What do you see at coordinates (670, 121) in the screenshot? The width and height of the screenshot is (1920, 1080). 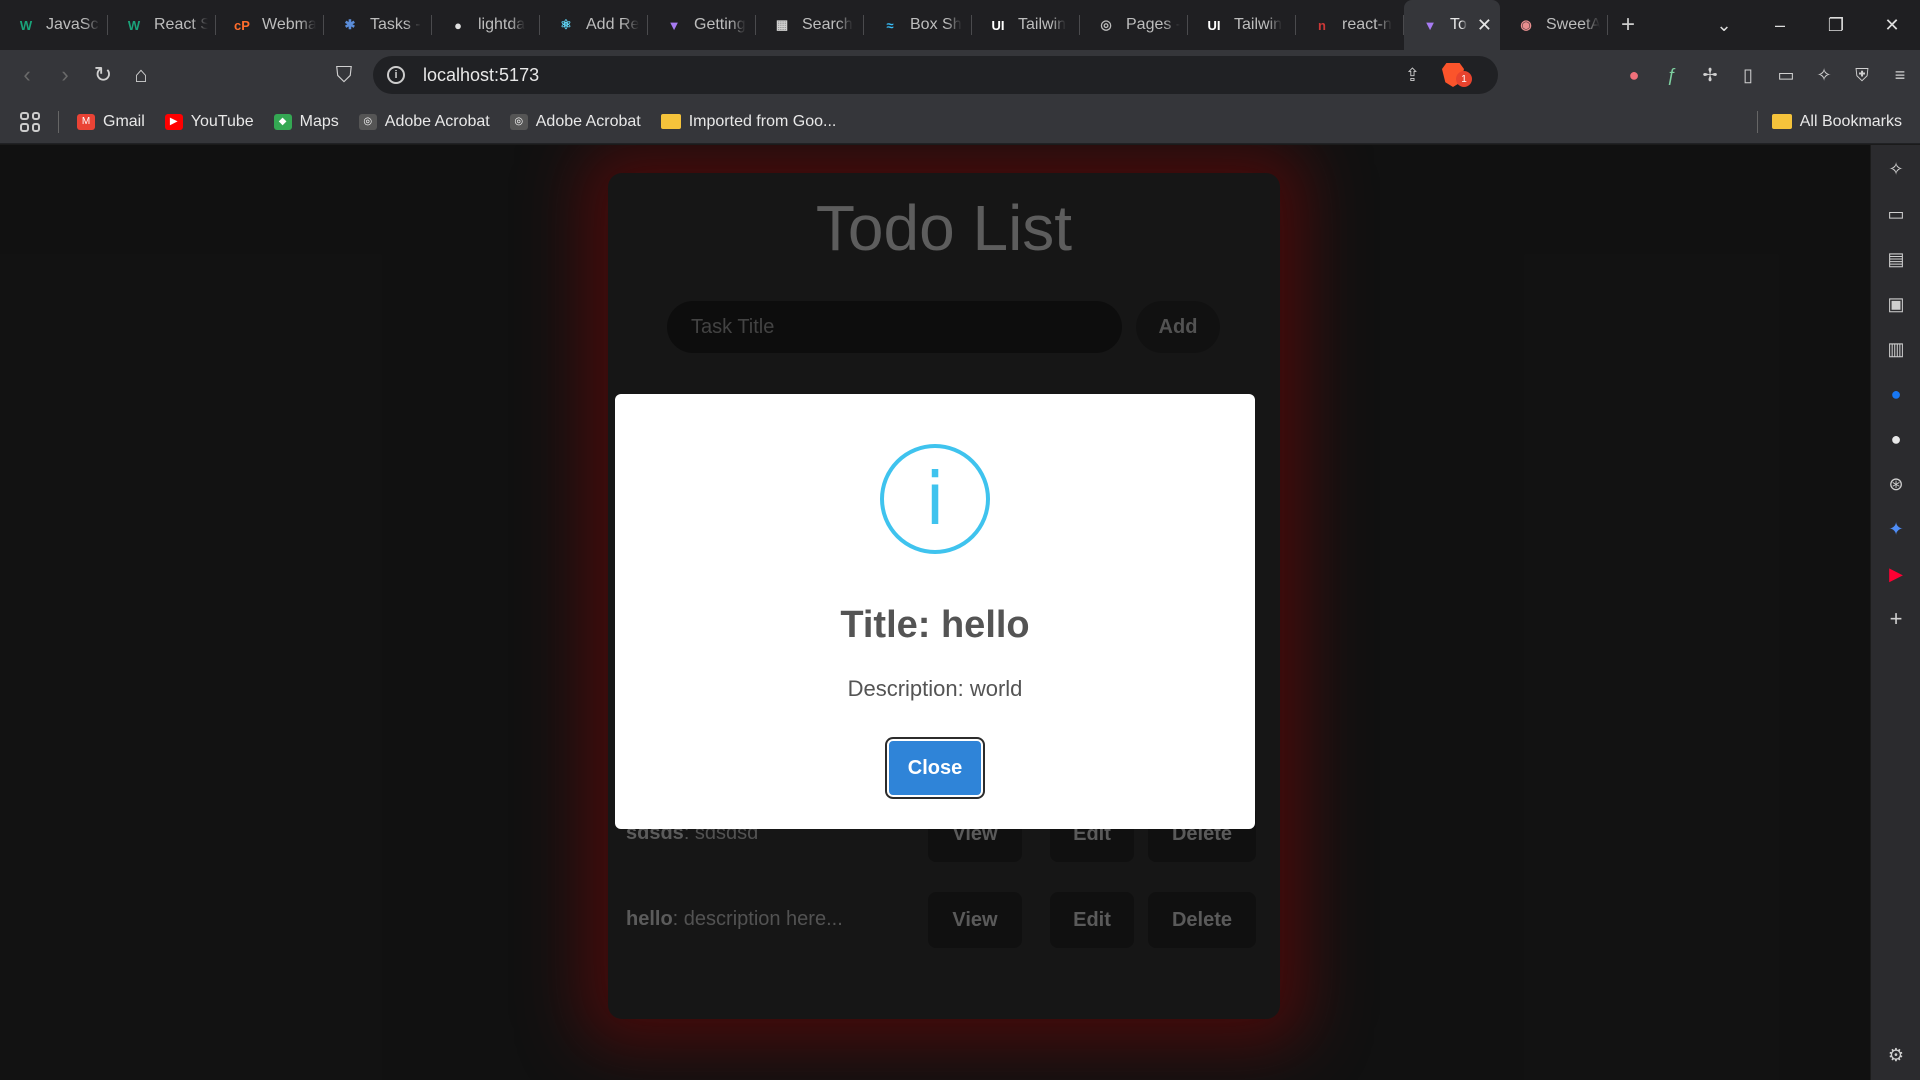 I see `folder-icon` at bounding box center [670, 121].